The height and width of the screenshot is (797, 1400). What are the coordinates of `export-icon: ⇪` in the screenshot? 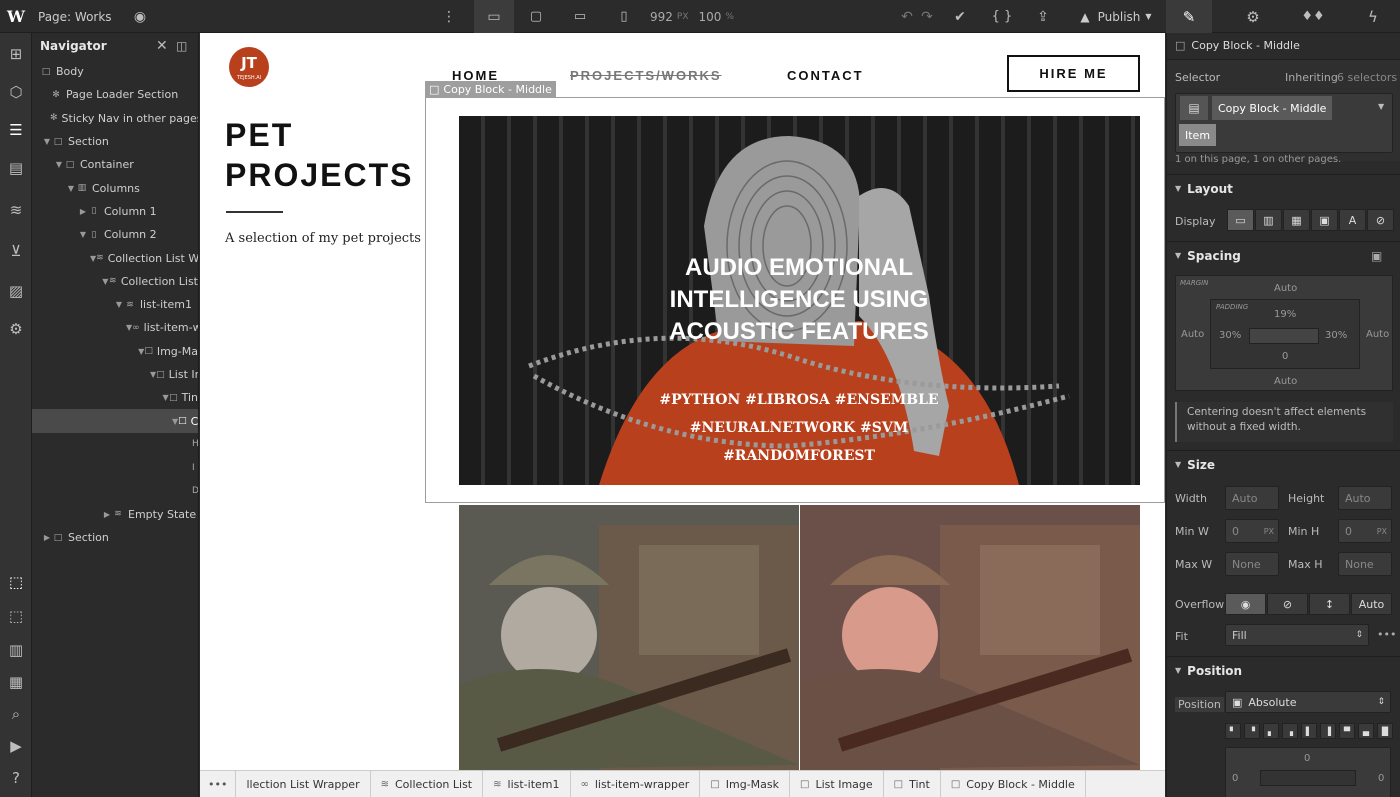 It's located at (1043, 16).